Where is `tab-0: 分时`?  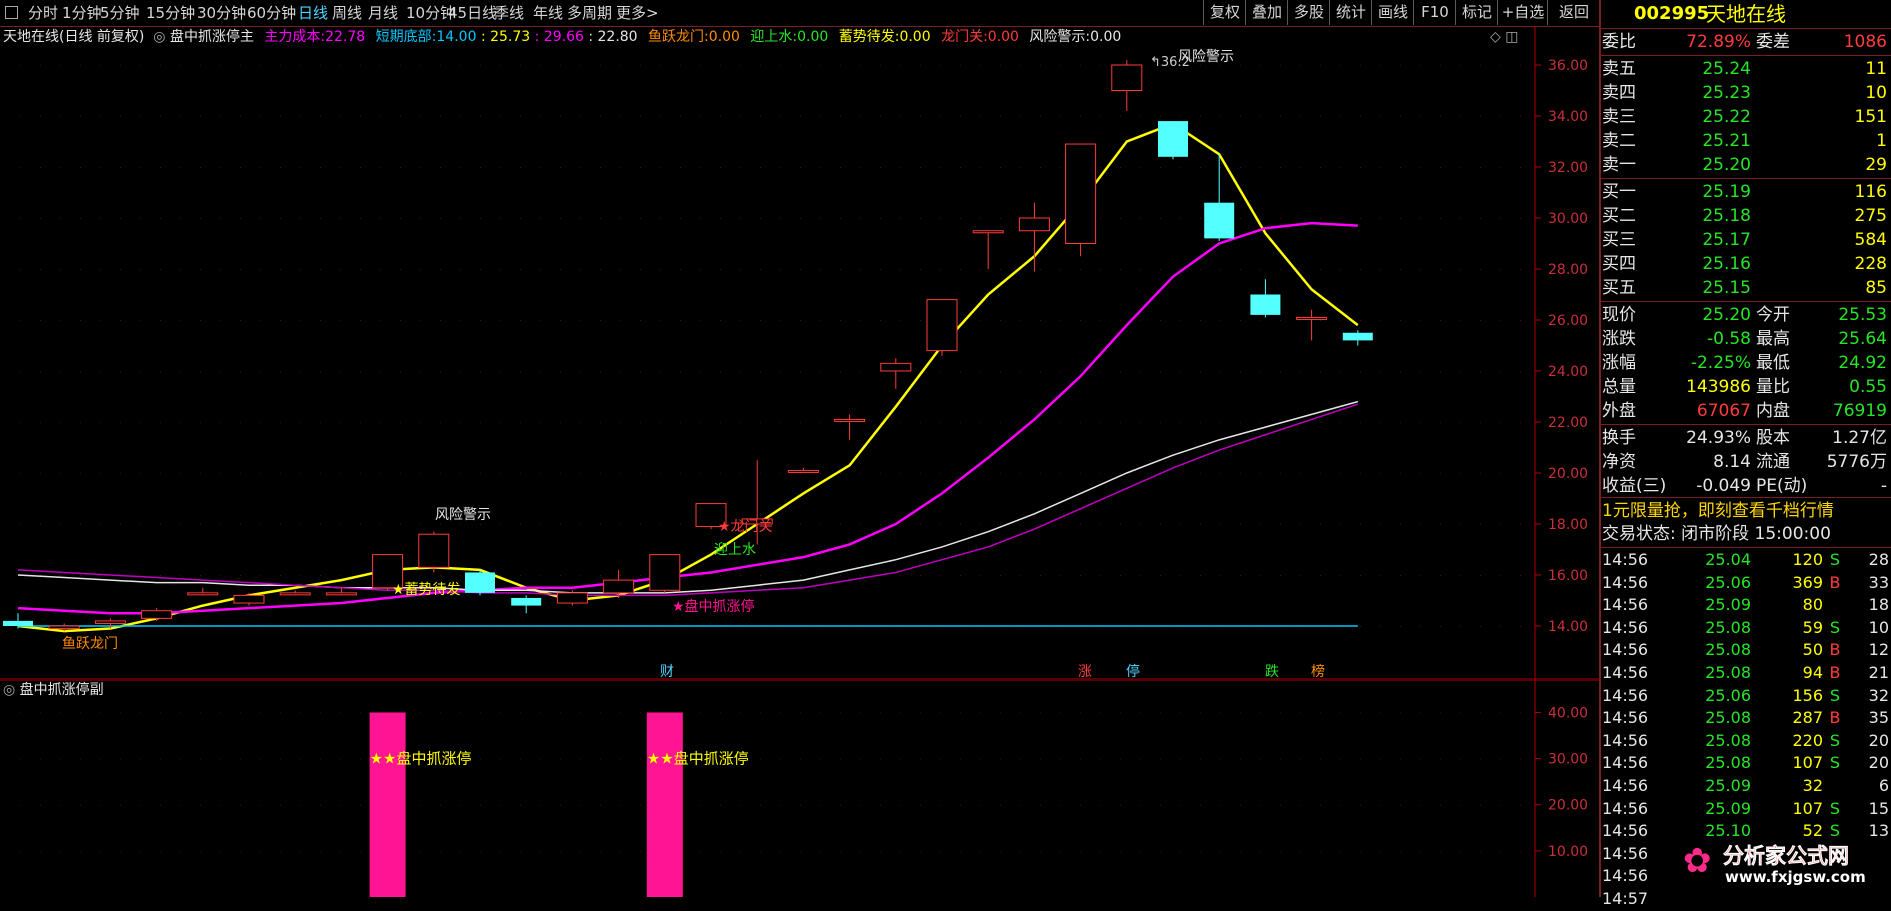 tab-0: 分时 is located at coordinates (43, 13).